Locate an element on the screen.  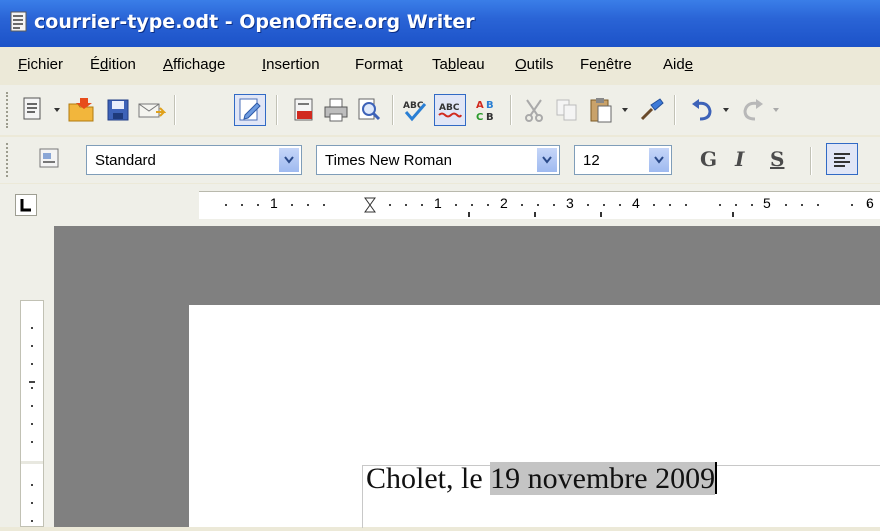
edit-mode-icon is located at coordinates (250, 109).